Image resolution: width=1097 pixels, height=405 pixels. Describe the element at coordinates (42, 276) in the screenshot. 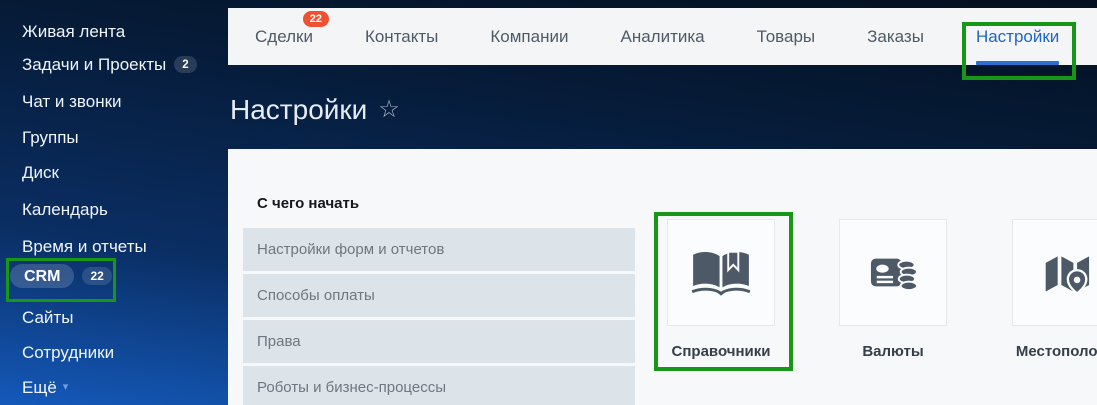

I see `crm-pill: CRM` at that location.